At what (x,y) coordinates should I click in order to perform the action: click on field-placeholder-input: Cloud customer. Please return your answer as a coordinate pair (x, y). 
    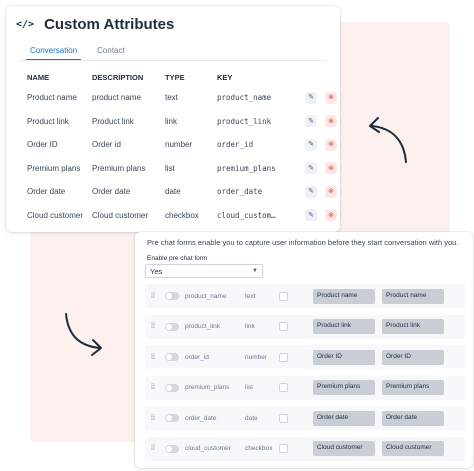
    Looking at the image, I should click on (413, 448).